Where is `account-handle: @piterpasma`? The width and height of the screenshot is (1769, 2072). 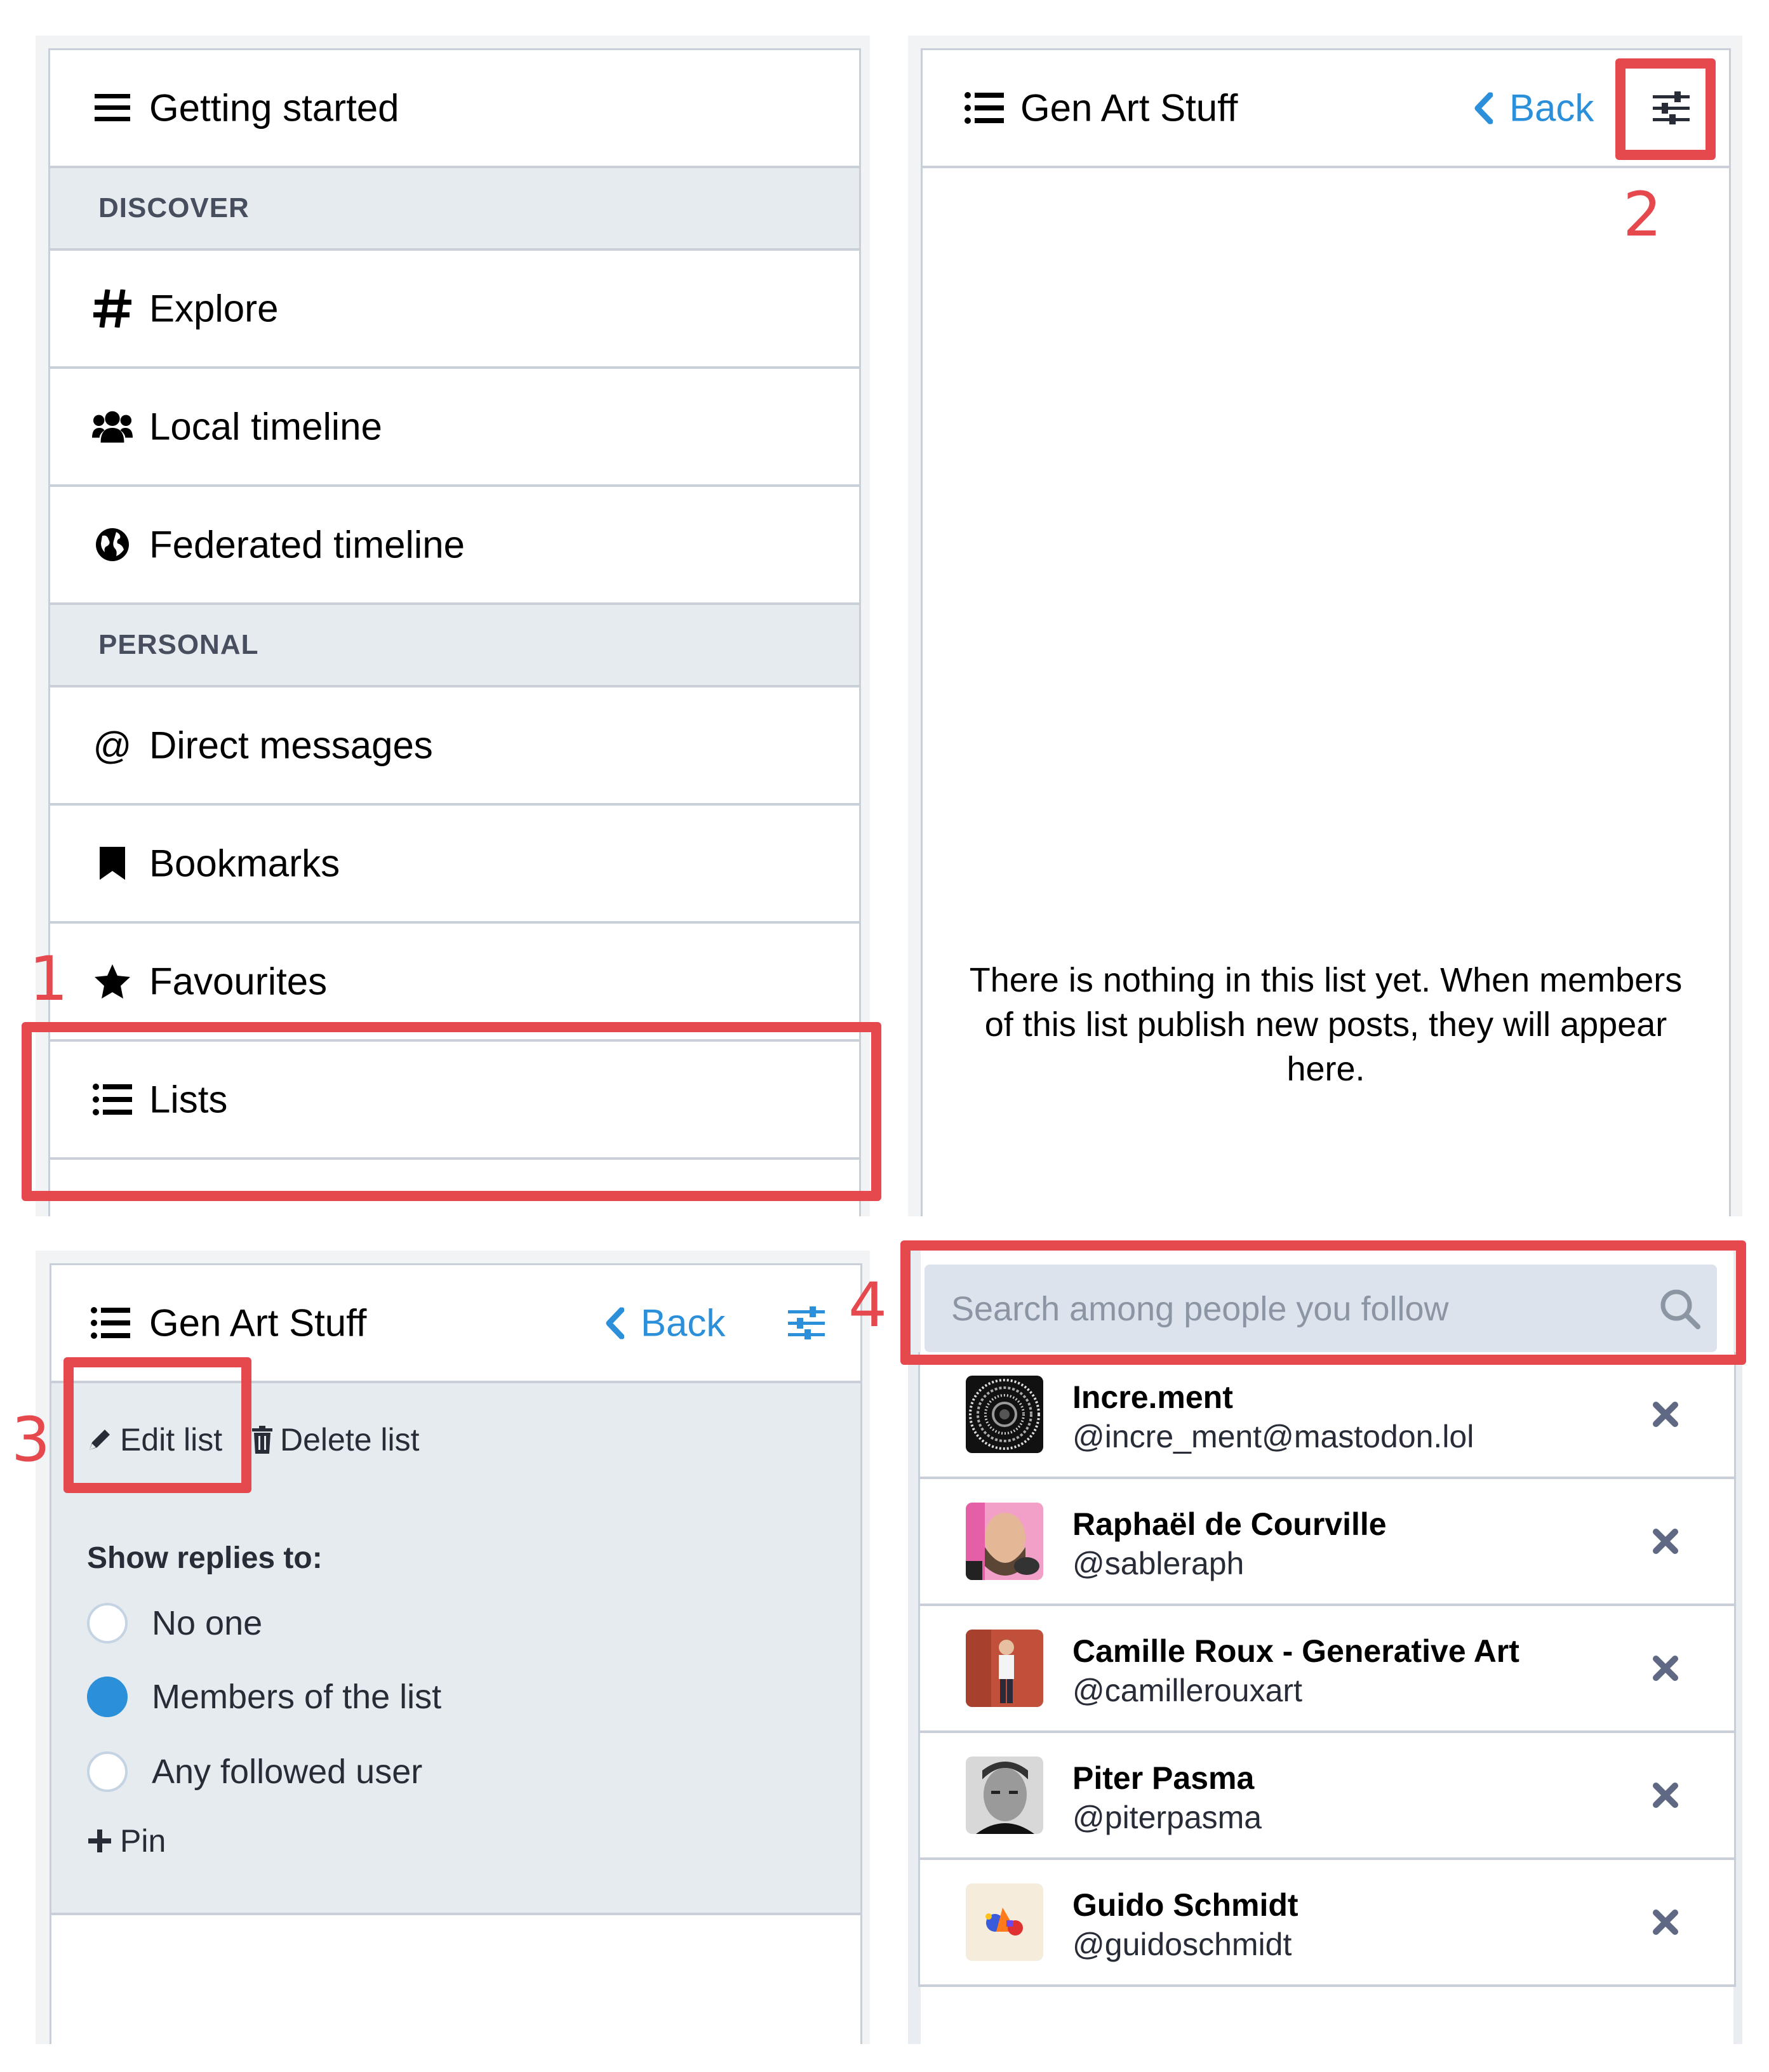 account-handle: @piterpasma is located at coordinates (1167, 1817).